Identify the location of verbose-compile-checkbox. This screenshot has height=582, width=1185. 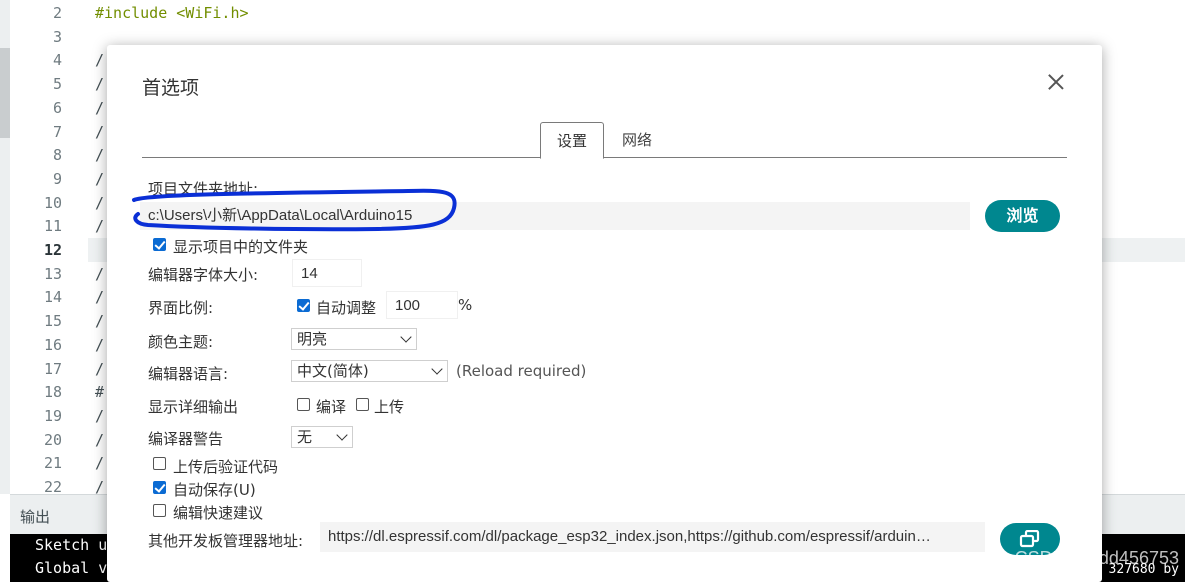
(303, 404).